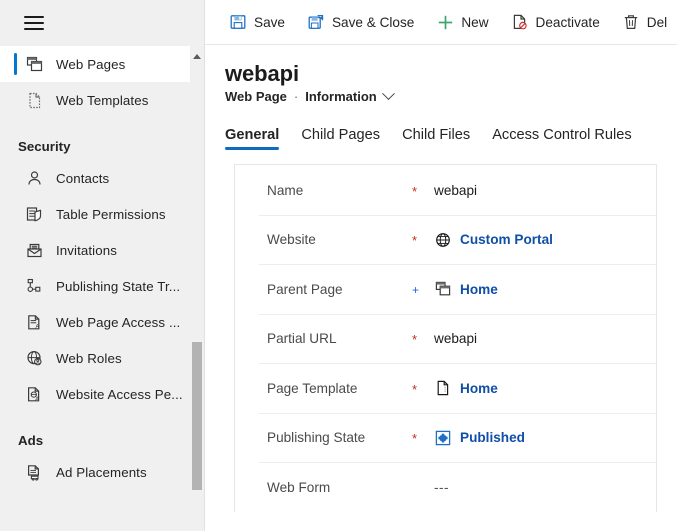  What do you see at coordinates (443, 388) in the screenshot?
I see `page-template-icon` at bounding box center [443, 388].